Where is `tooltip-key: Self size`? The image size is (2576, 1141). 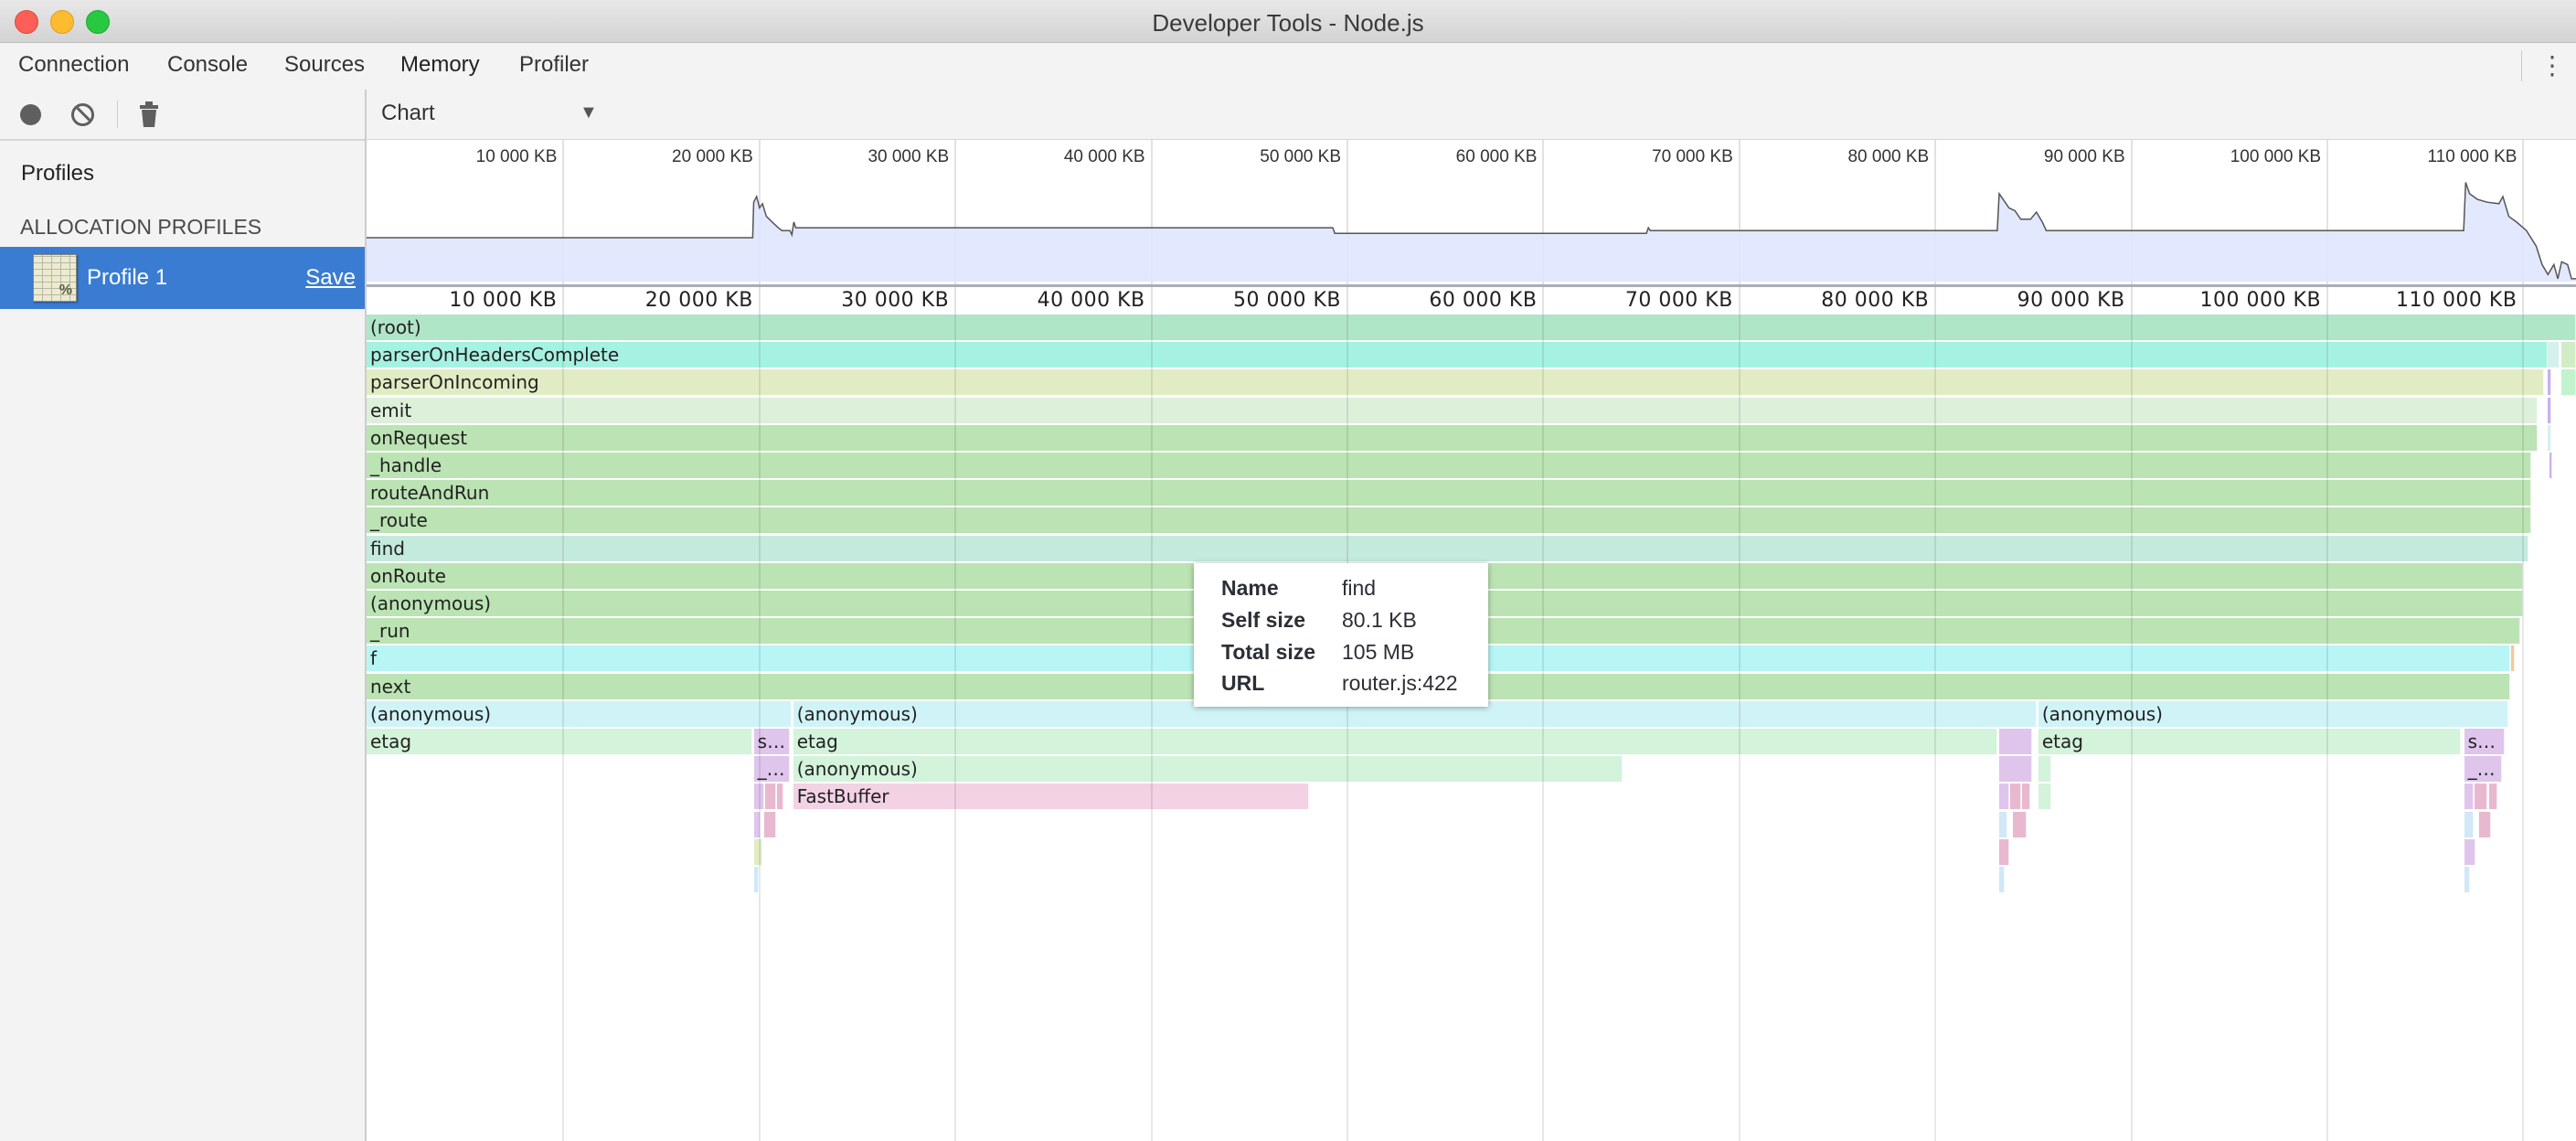 tooltip-key: Self size is located at coordinates (1263, 620).